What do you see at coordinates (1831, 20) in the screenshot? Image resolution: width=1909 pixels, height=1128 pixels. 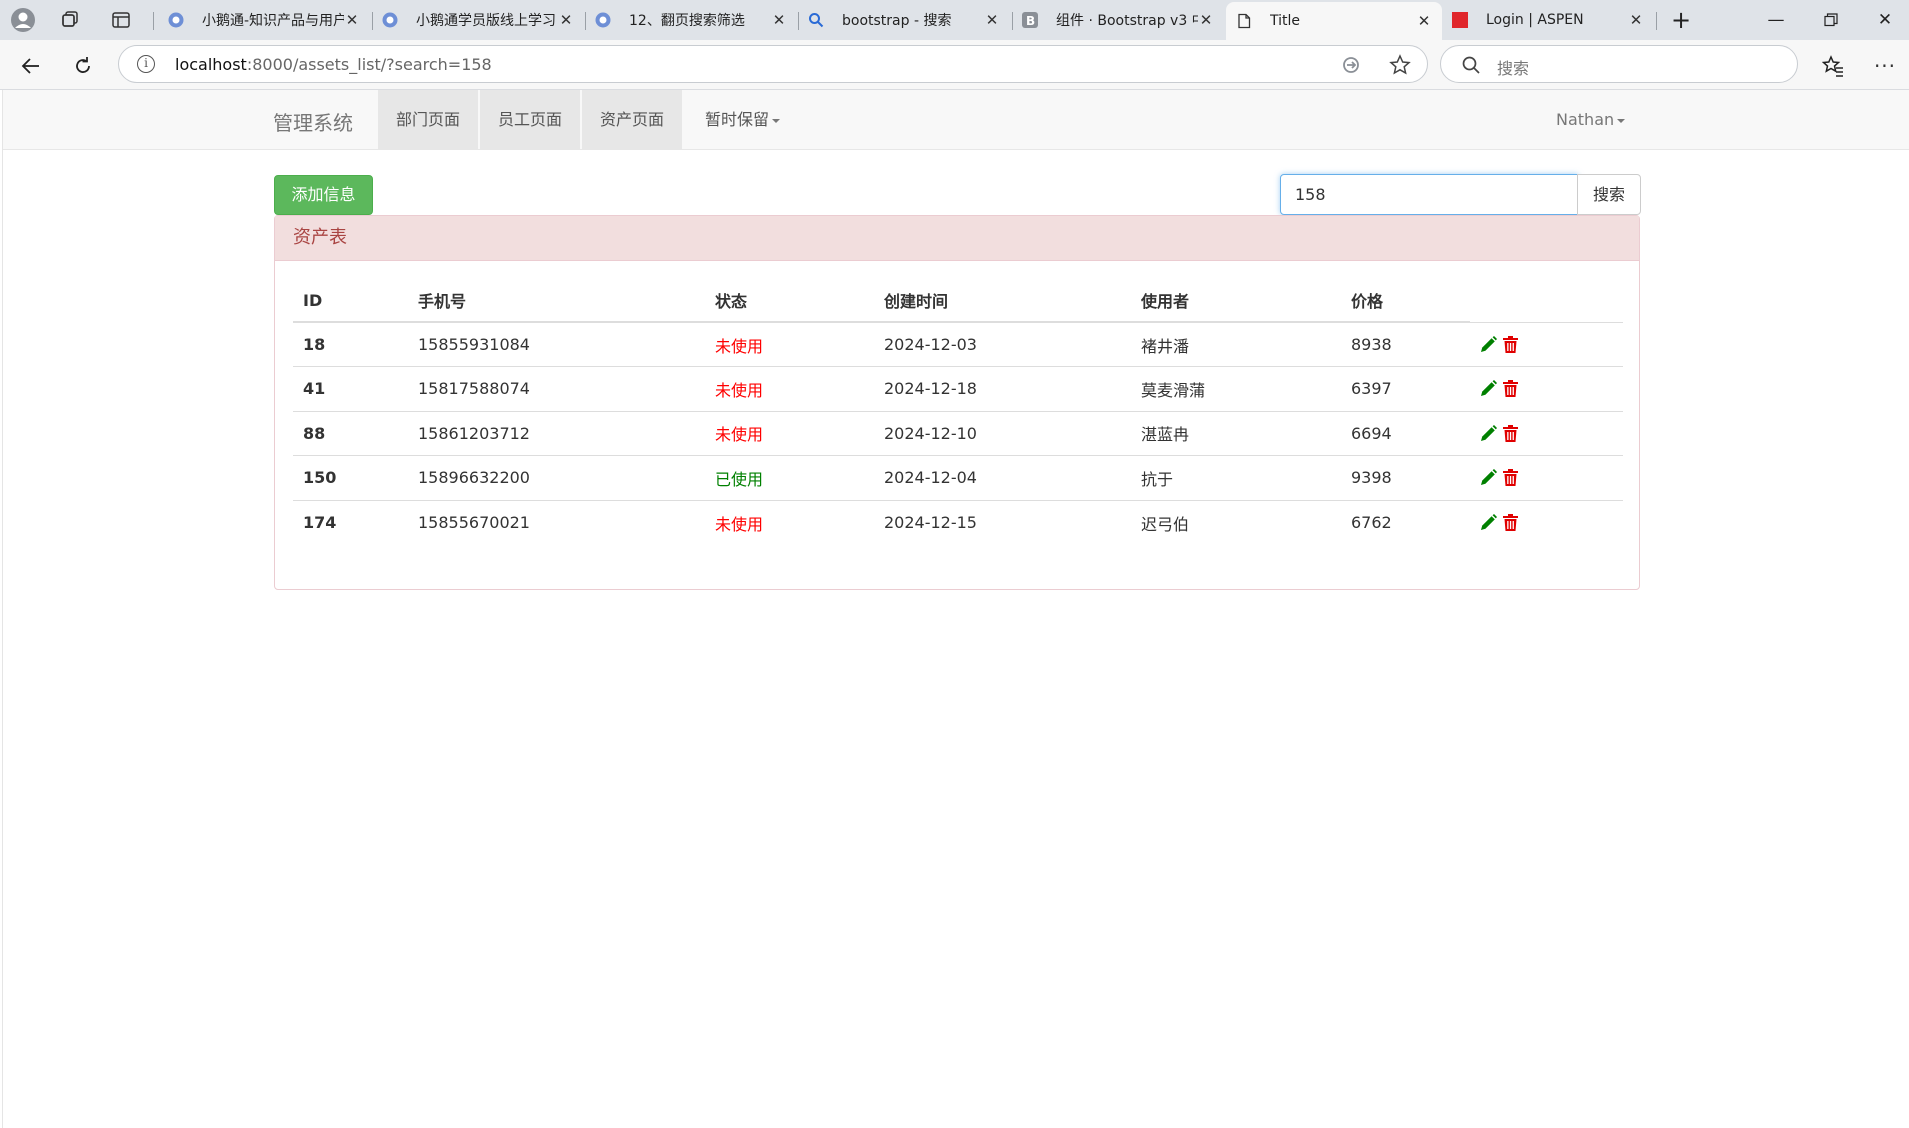 I see `restore-icon` at bounding box center [1831, 20].